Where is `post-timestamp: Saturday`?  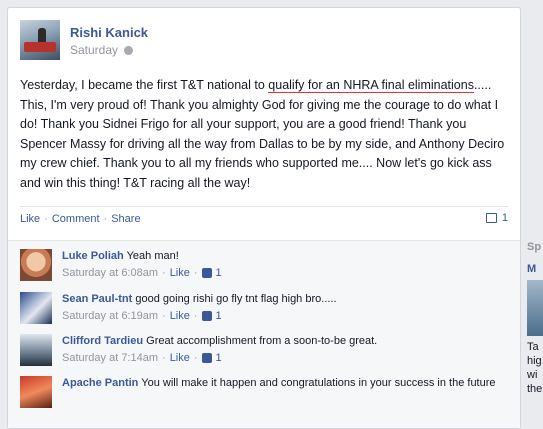
post-timestamp: Saturday is located at coordinates (94, 50).